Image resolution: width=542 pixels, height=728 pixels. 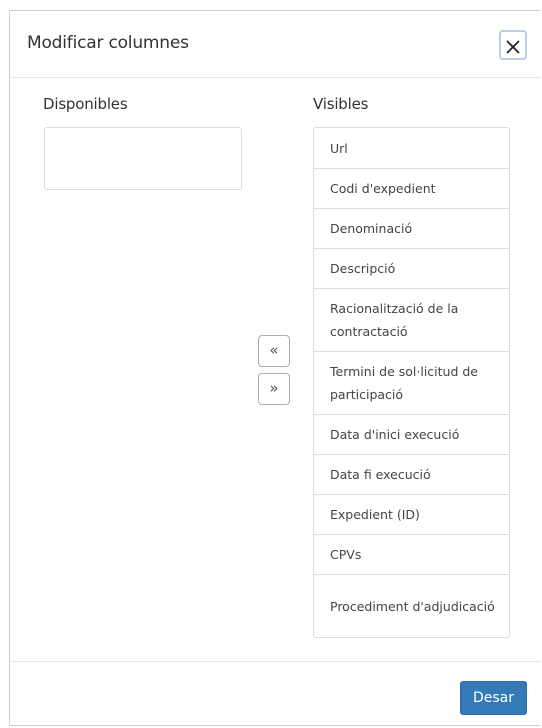 What do you see at coordinates (275, 694) in the screenshot?
I see `dialog-footer: Desar` at bounding box center [275, 694].